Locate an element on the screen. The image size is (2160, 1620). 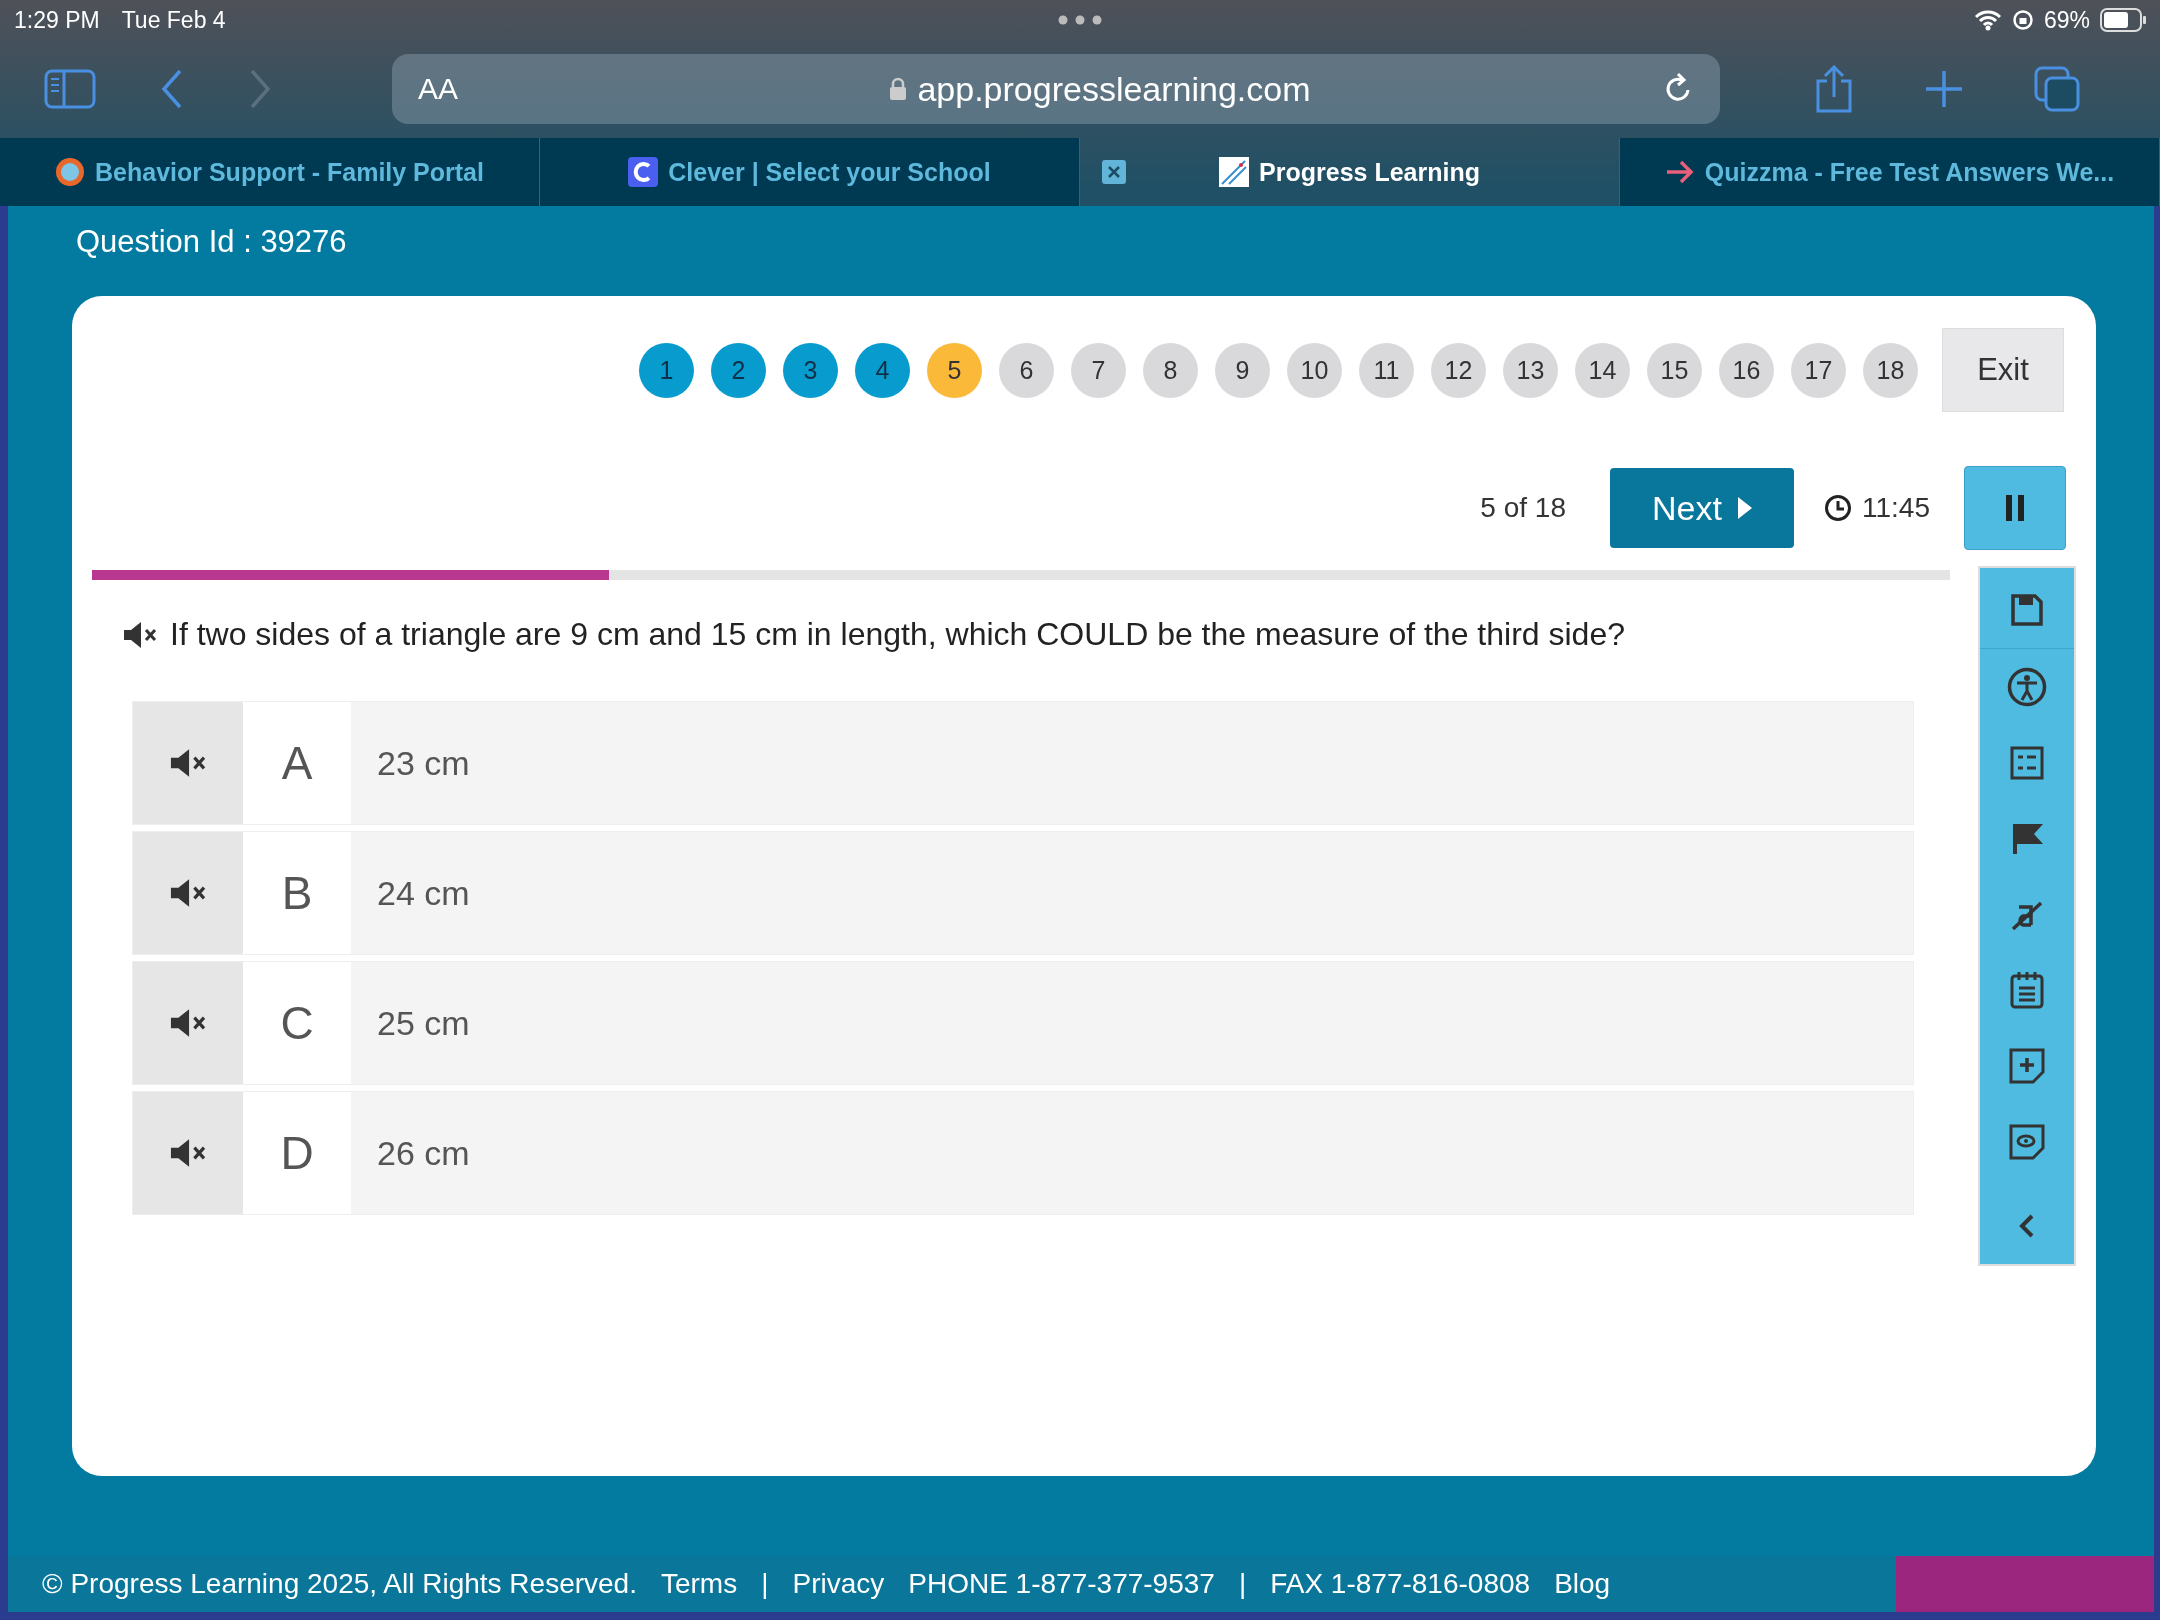
question-number-button: 16 is located at coordinates (1746, 370).